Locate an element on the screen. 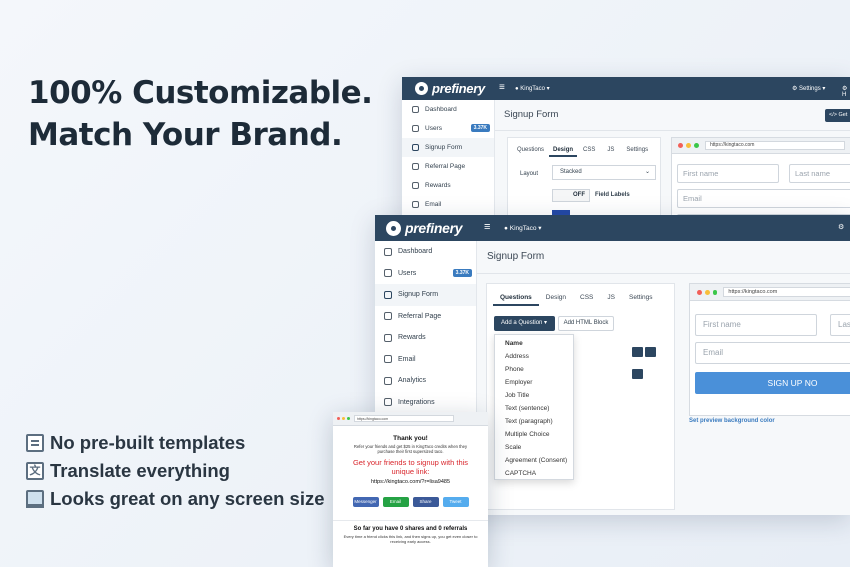  settings-icon: ⚙ is located at coordinates (841, 227).